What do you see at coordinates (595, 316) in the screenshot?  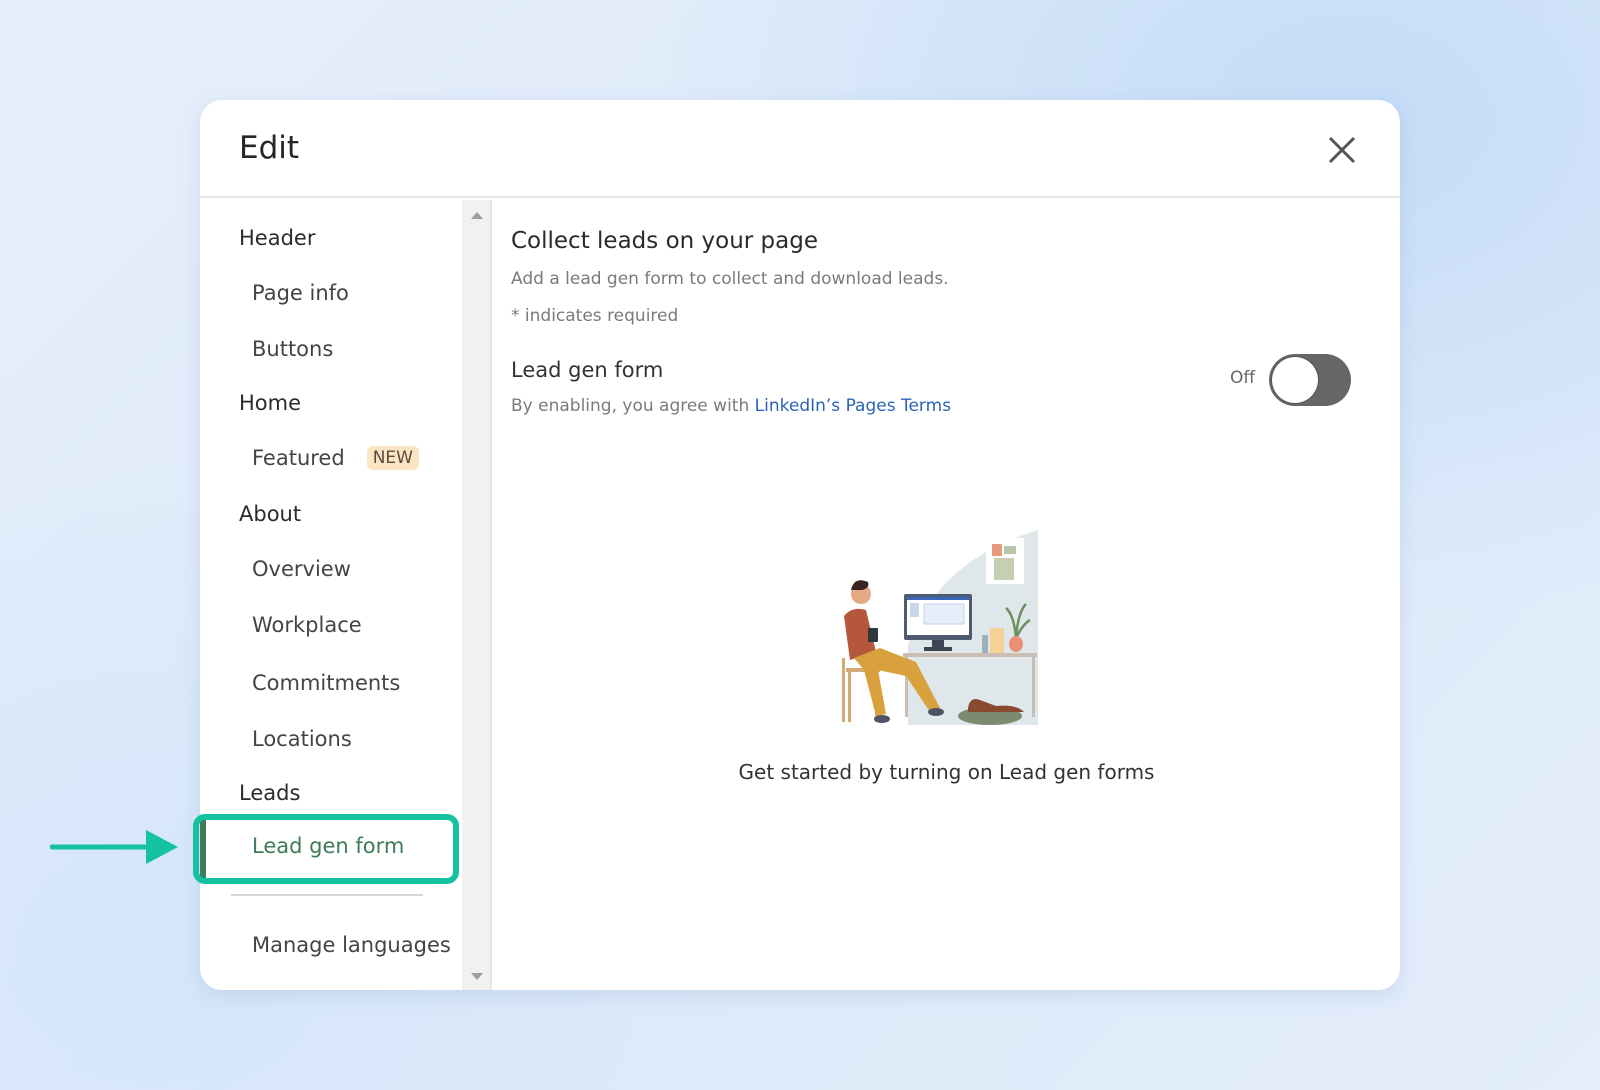 I see `required-note: * indicates required` at bounding box center [595, 316].